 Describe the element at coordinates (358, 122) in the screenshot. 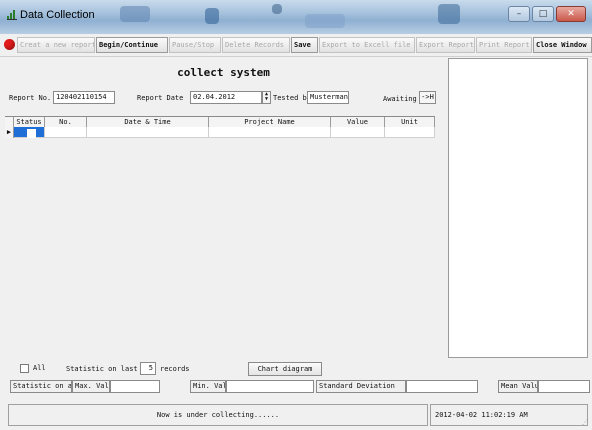

I see `column-value: Value` at that location.